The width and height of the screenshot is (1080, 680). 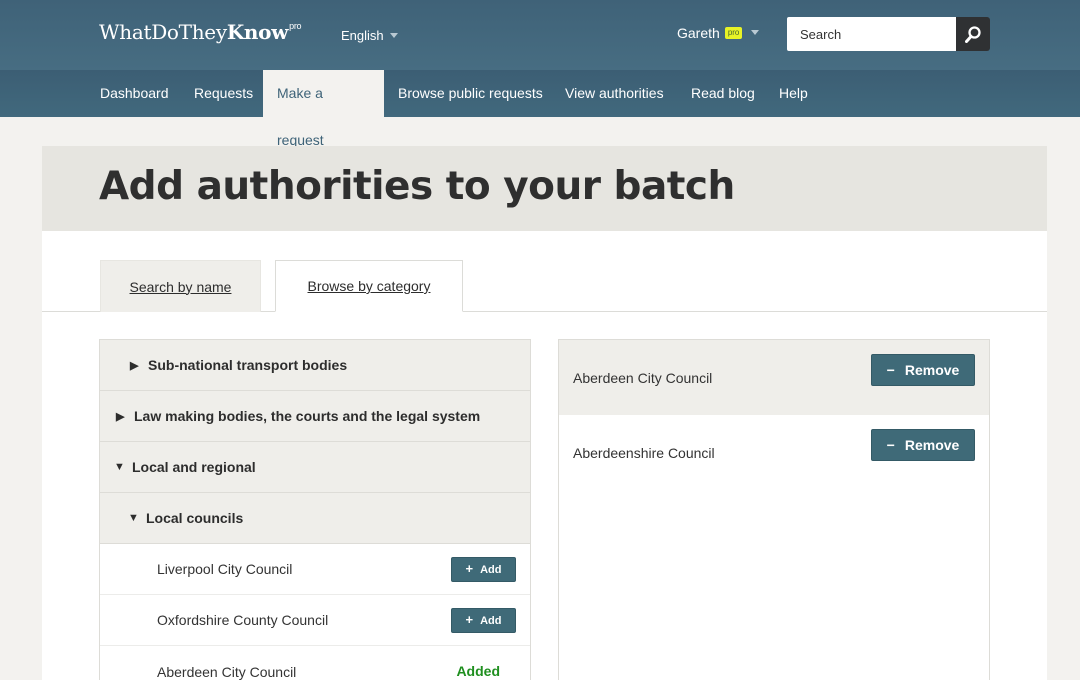 I want to click on search-button, so click(x=973, y=34).